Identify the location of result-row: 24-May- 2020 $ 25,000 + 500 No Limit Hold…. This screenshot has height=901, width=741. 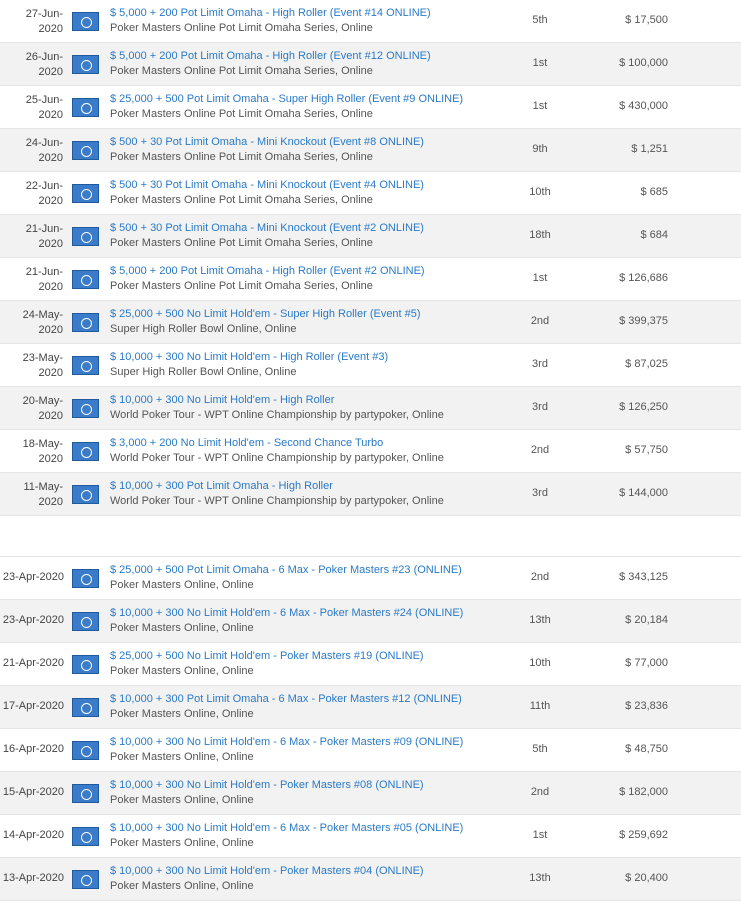
(370, 322).